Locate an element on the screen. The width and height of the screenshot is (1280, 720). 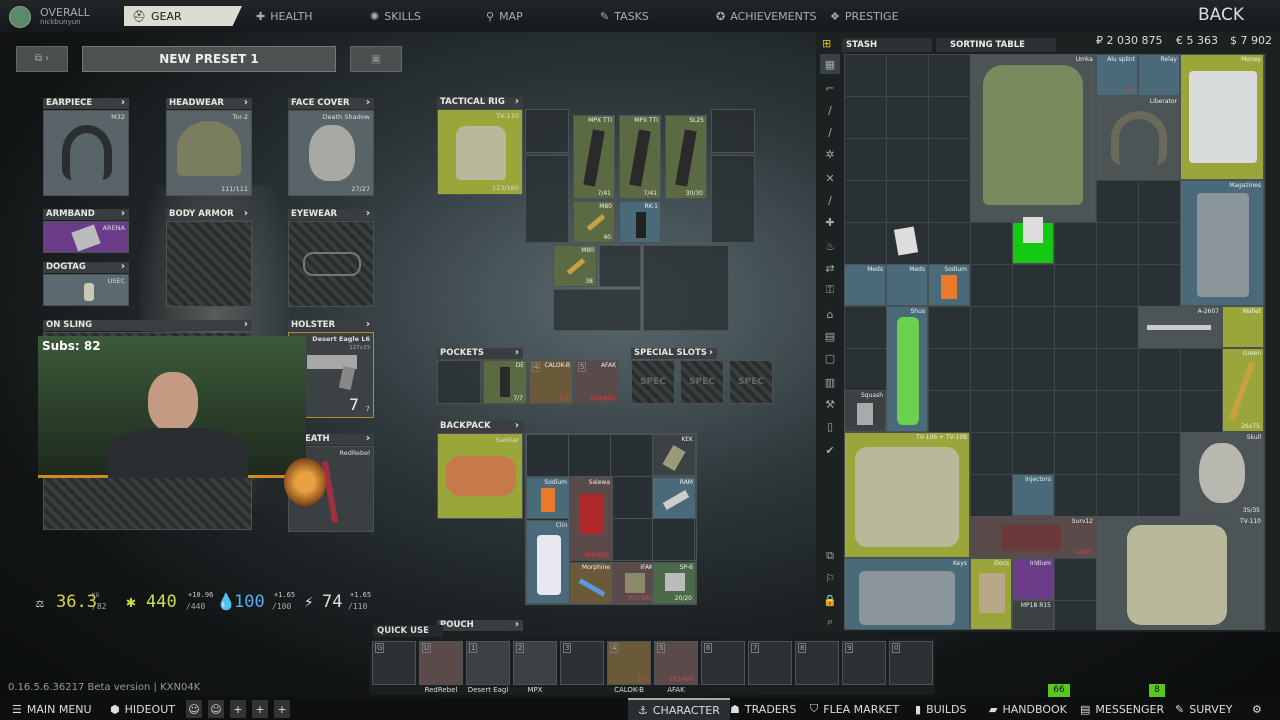
stash-knife-item: A-2607 is located at coordinates (1180, 327).